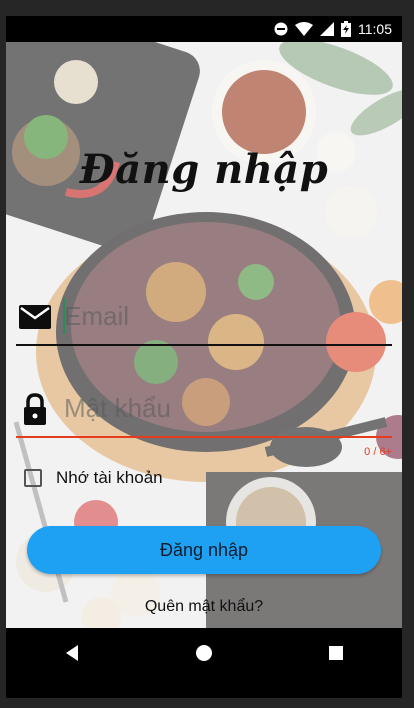 This screenshot has height=708, width=414. I want to click on email-underline, so click(204, 345).